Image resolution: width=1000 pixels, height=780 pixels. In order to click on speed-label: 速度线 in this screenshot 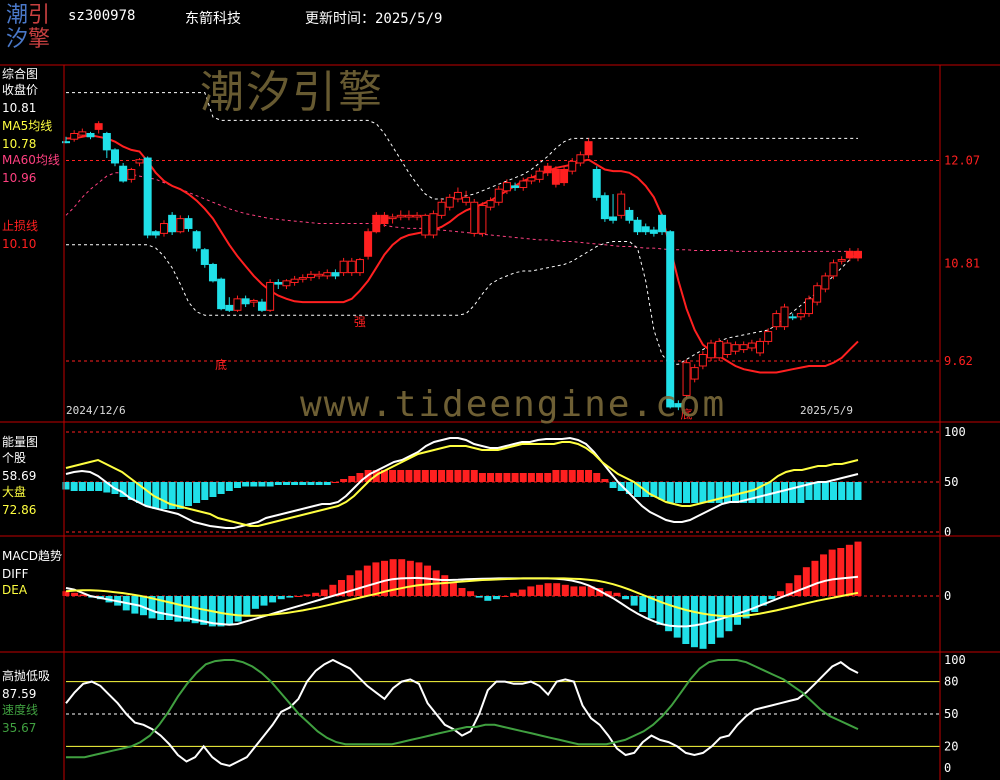, I will do `click(20, 710)`.